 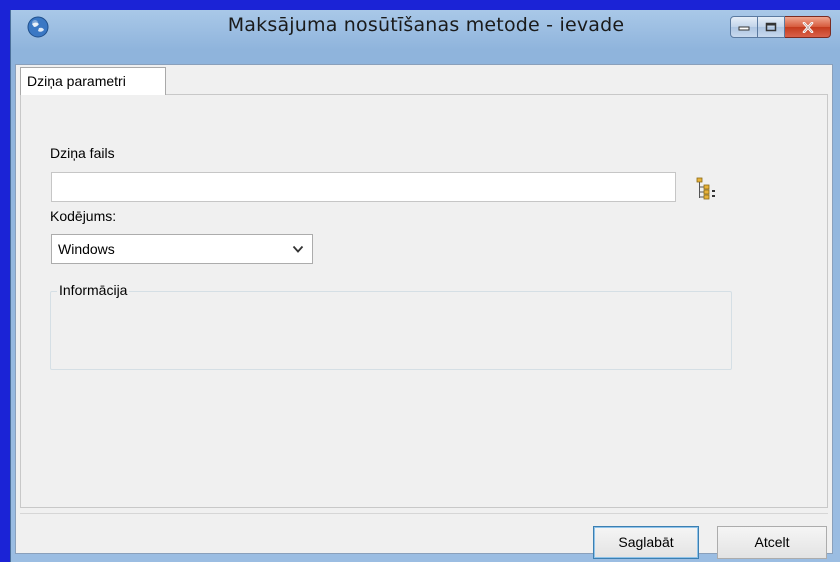 I want to click on browse-folder-tree-icon, so click(x=708, y=189).